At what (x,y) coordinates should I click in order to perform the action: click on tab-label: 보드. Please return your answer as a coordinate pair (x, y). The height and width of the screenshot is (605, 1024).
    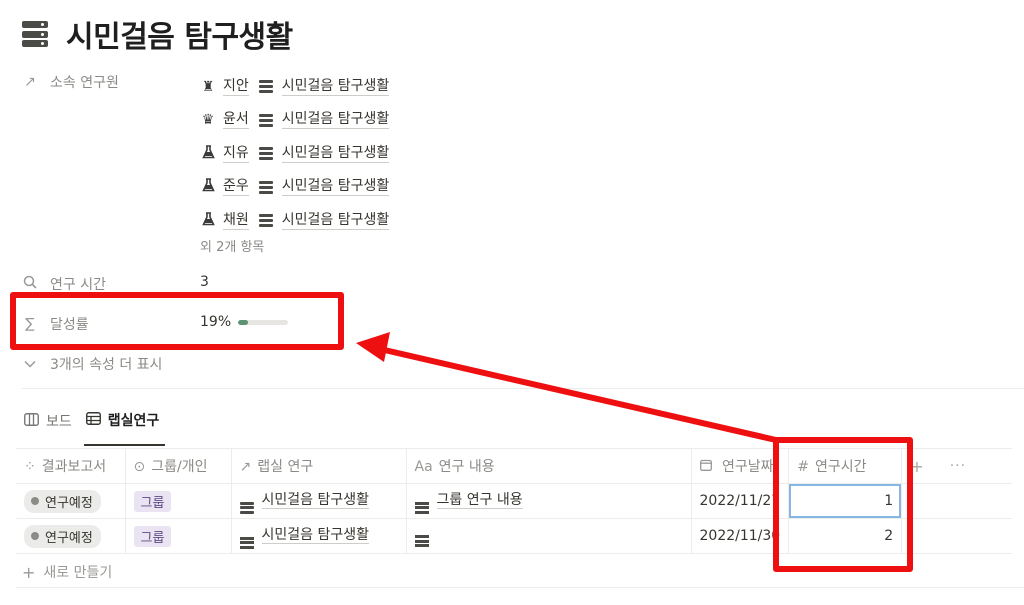
    Looking at the image, I should click on (59, 422).